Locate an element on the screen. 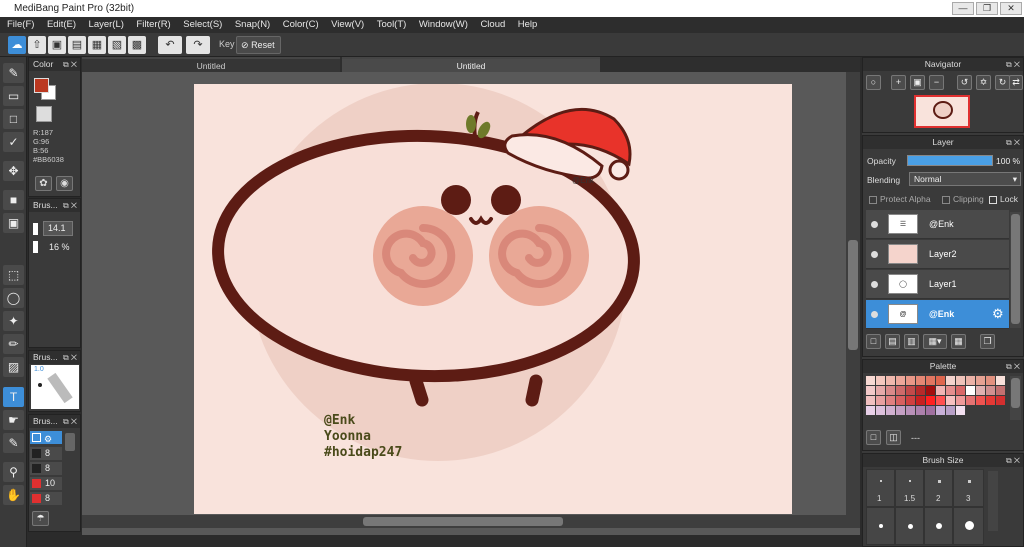 The width and height of the screenshot is (1024, 547). redo-icon: ↷ is located at coordinates (198, 45).